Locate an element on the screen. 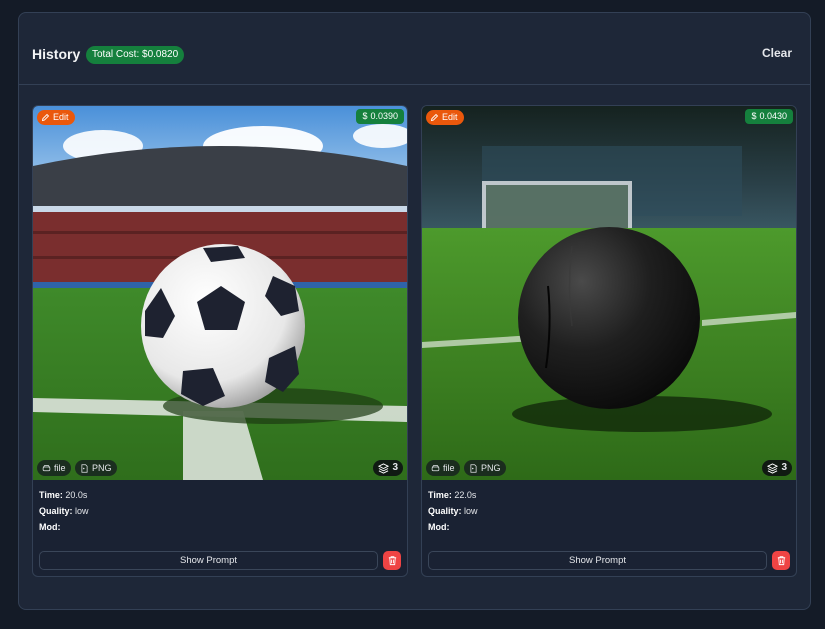 The height and width of the screenshot is (629, 825). price-value: 0.0430 is located at coordinates (773, 116).